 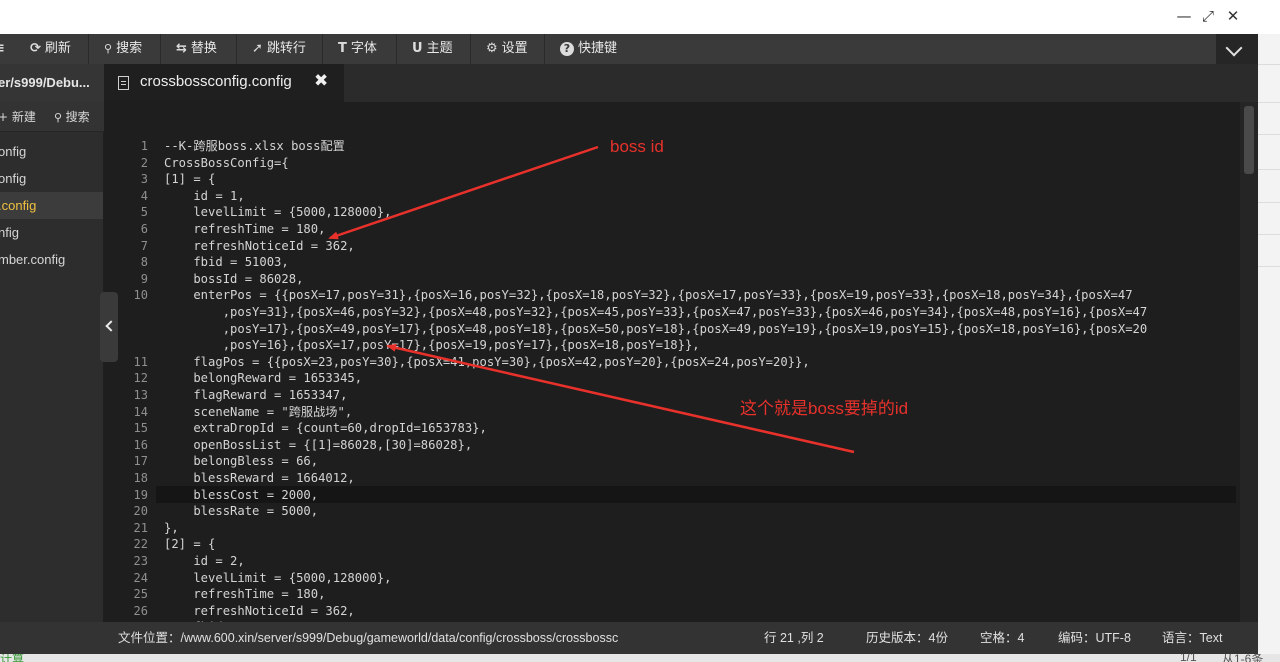 What do you see at coordinates (52, 205) in the screenshot?
I see `sidebar-file-item-selected: .config` at bounding box center [52, 205].